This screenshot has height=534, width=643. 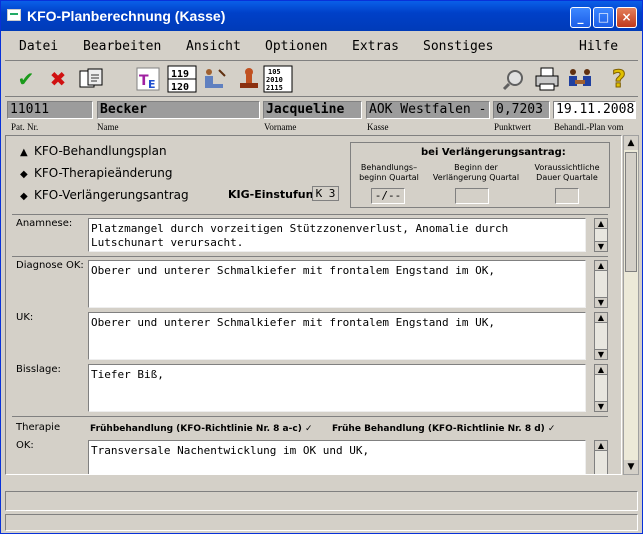 What do you see at coordinates (104, 195) in the screenshot?
I see `option-verlaengerungsantrag: ◆ KFO-Verlängerungsantrag` at bounding box center [104, 195].